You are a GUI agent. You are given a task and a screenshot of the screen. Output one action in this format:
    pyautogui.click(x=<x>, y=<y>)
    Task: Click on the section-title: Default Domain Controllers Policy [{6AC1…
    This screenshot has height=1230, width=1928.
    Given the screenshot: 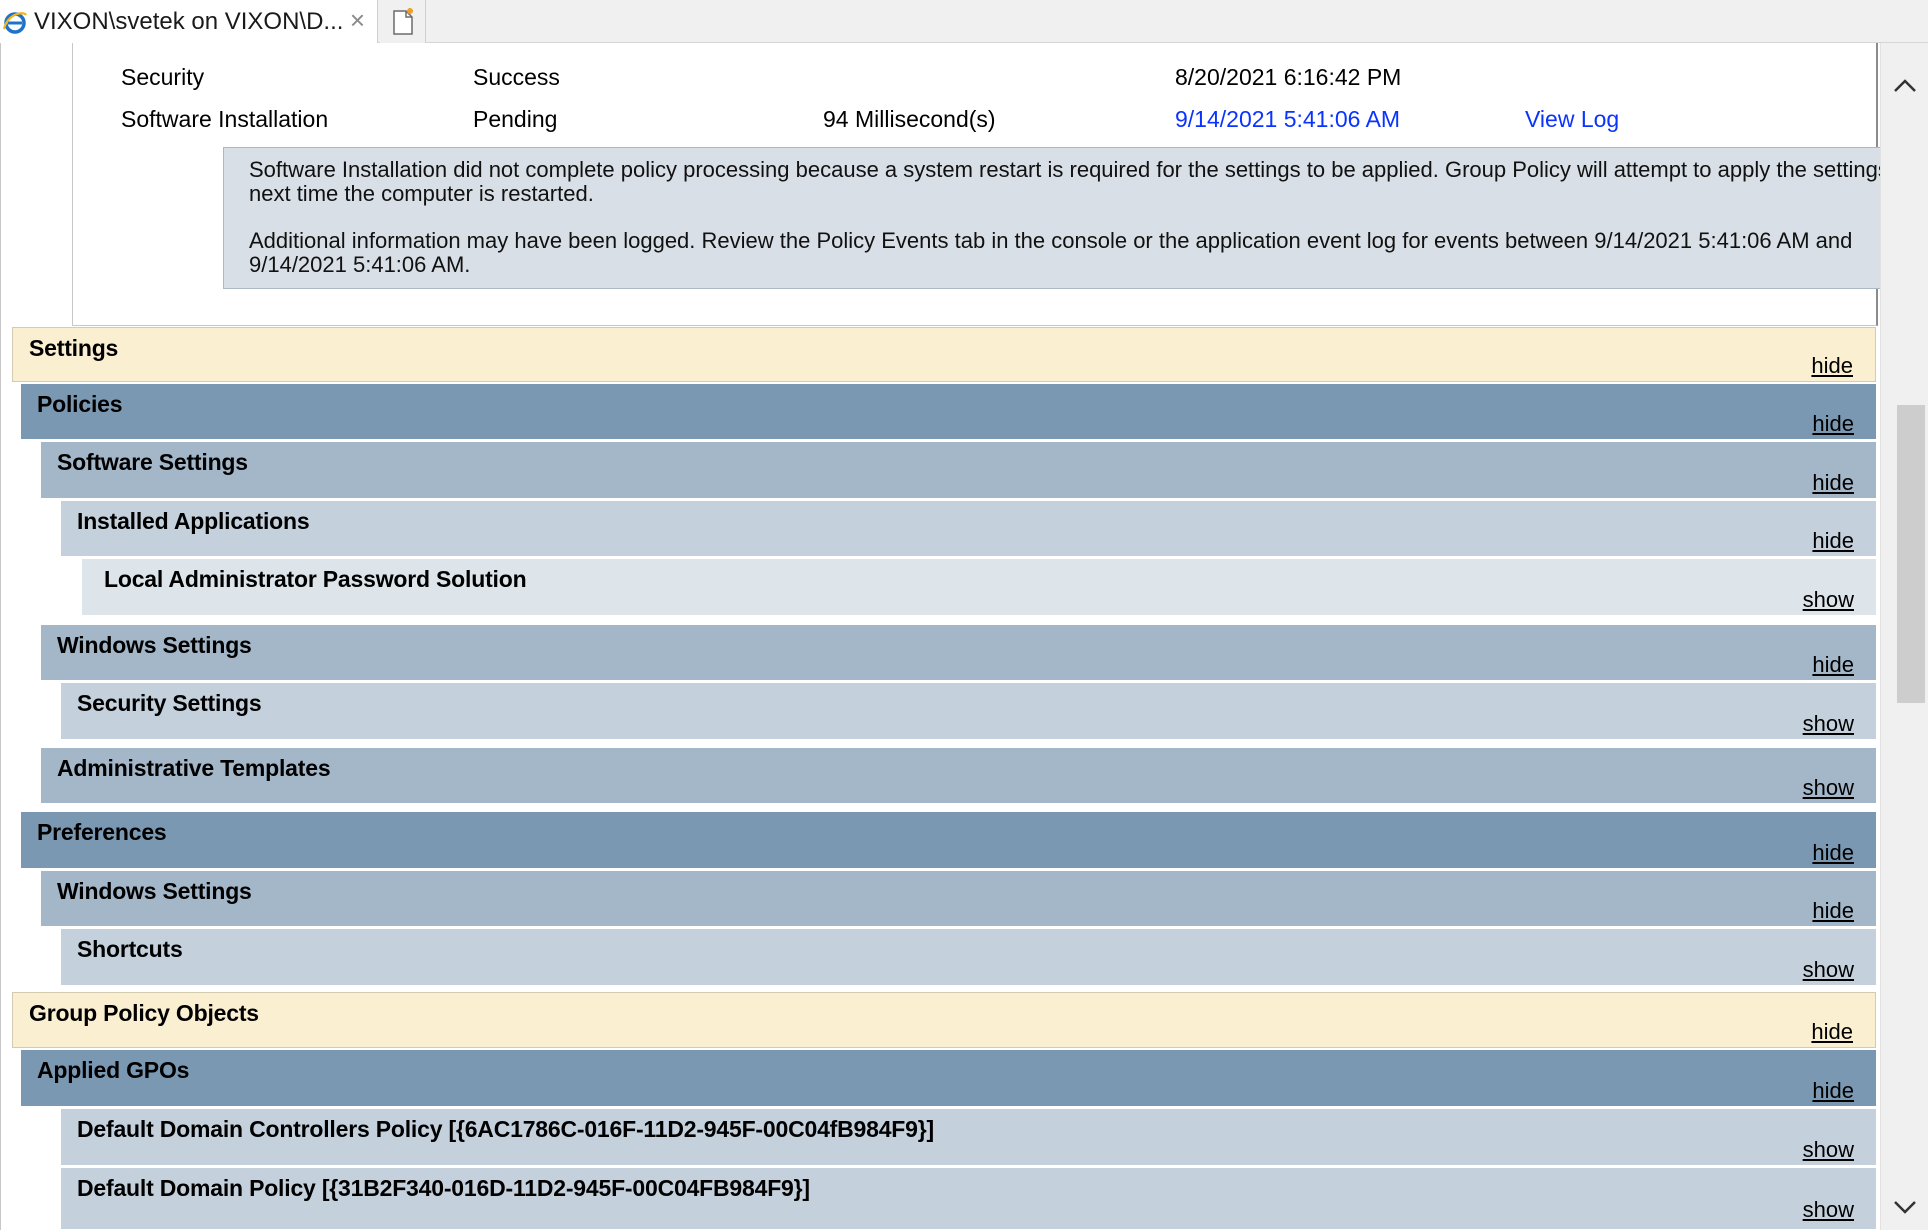 What is the action you would take?
    pyautogui.click(x=505, y=1129)
    